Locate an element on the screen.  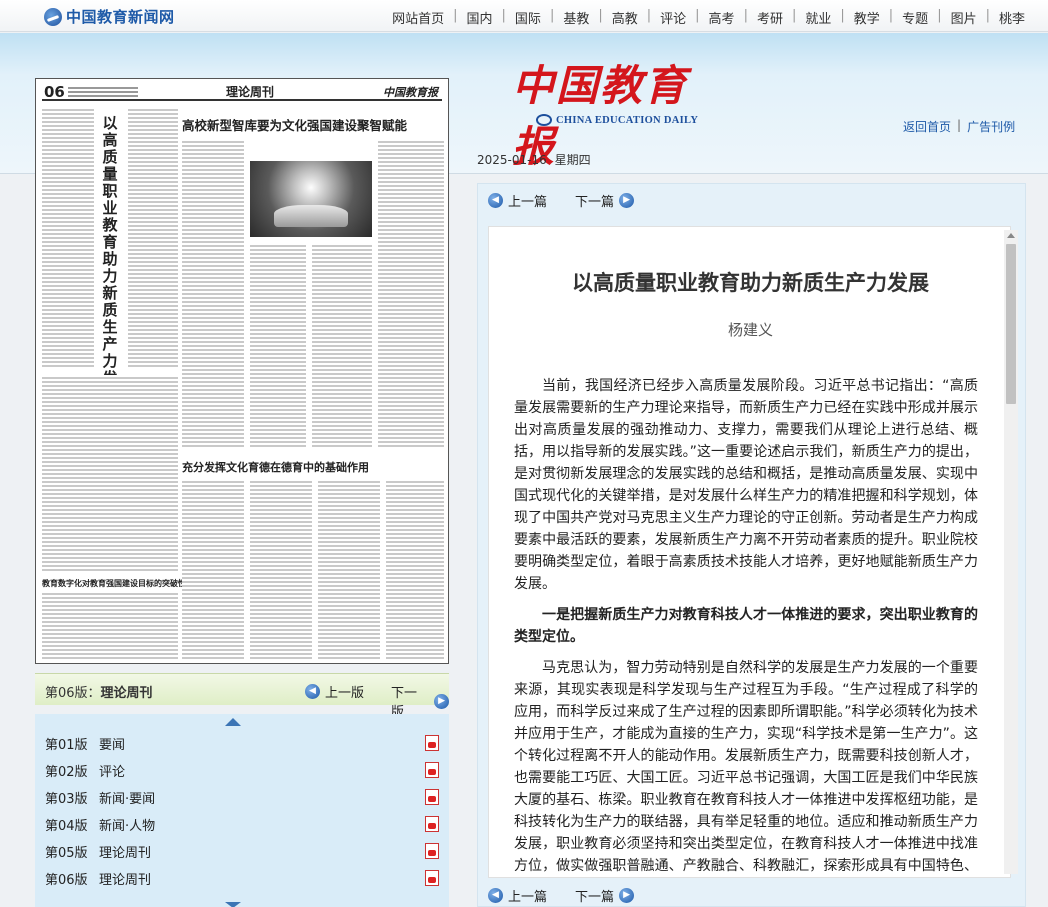
scroll-down-icon is located at coordinates (233, 904).